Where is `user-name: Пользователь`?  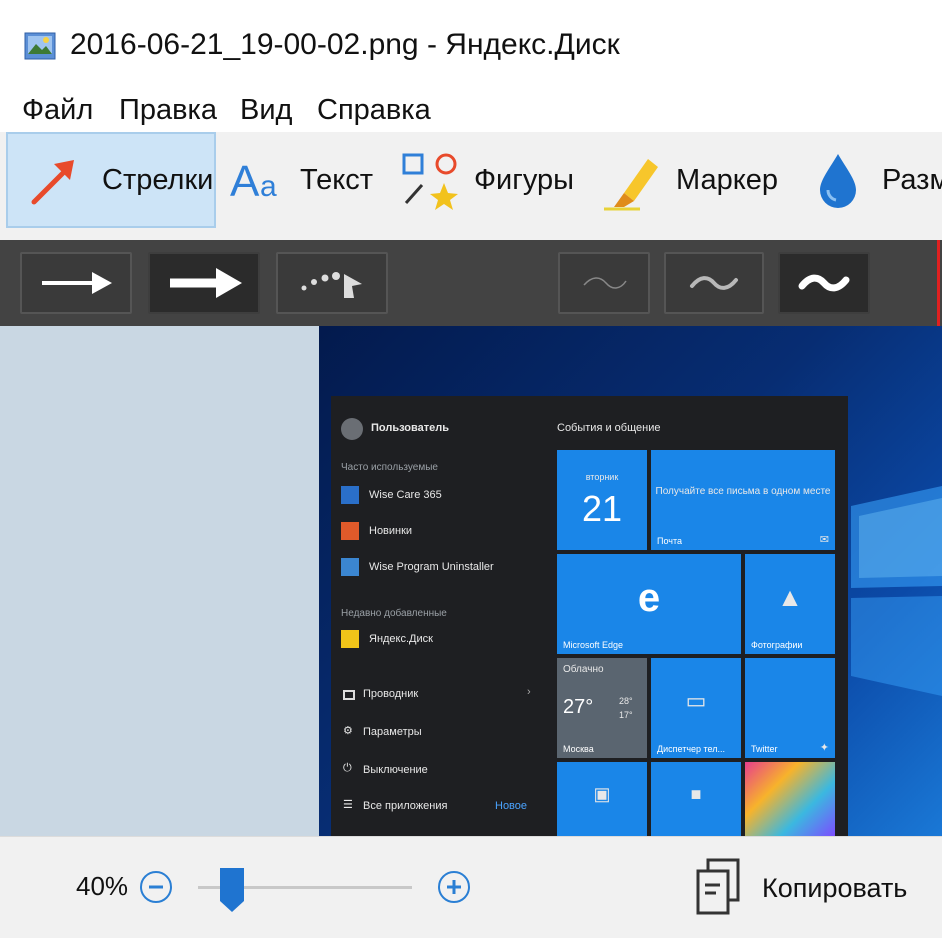 user-name: Пользователь is located at coordinates (410, 428).